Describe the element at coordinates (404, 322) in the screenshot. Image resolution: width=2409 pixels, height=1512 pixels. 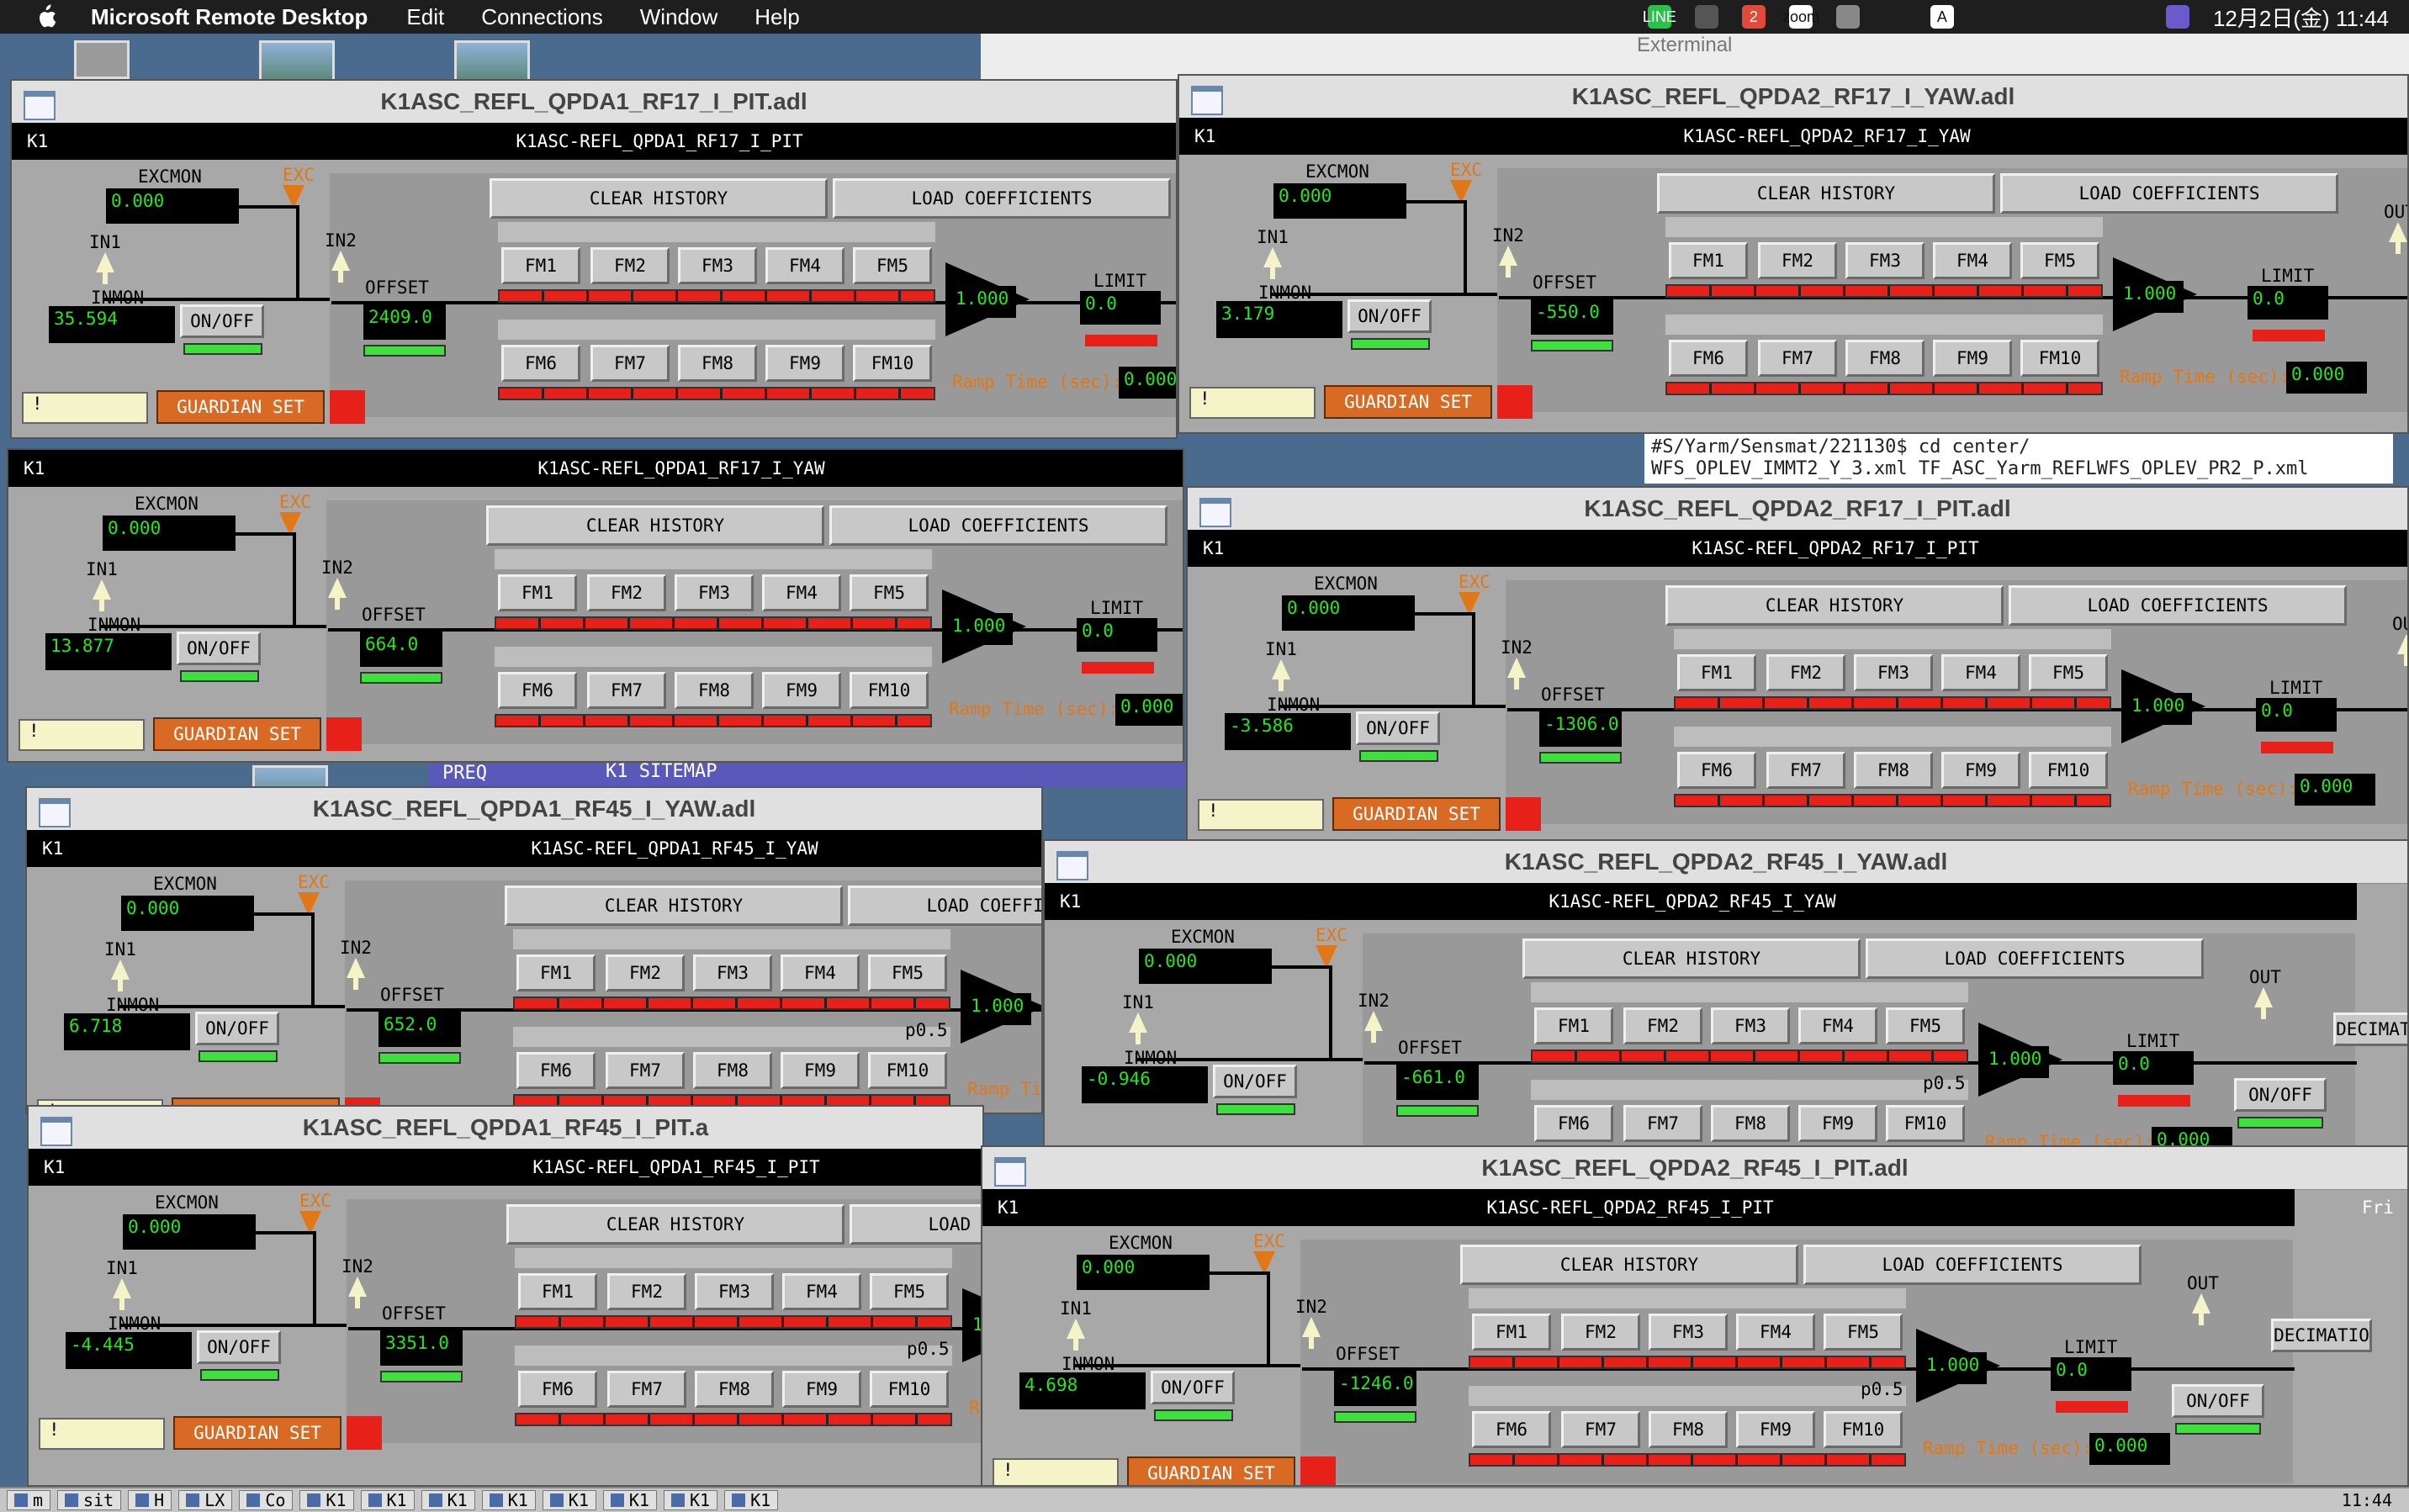
I see `offset-value: 2409.0` at that location.